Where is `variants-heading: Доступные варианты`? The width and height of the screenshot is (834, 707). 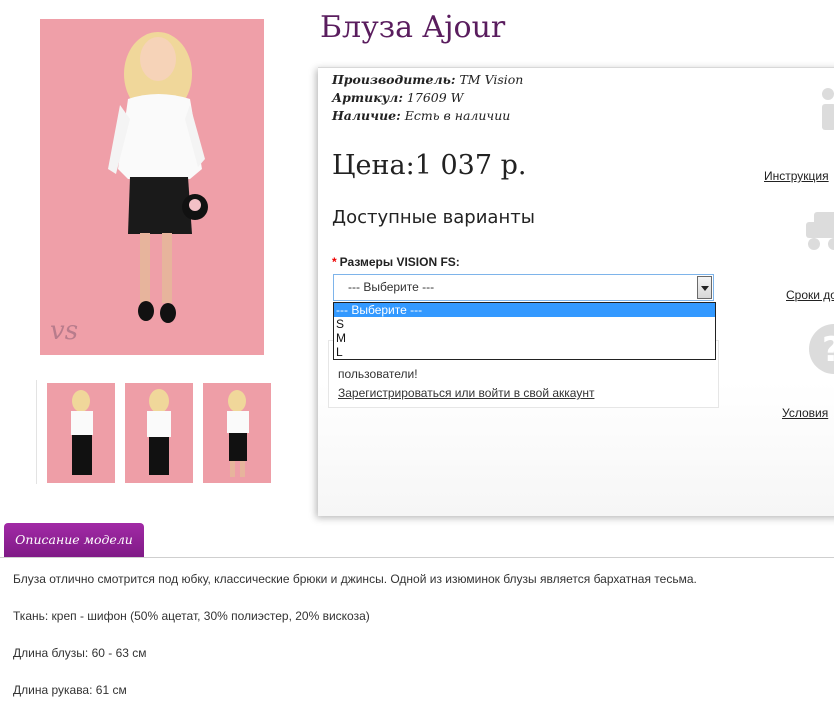 variants-heading: Доступные варианты is located at coordinates (433, 217).